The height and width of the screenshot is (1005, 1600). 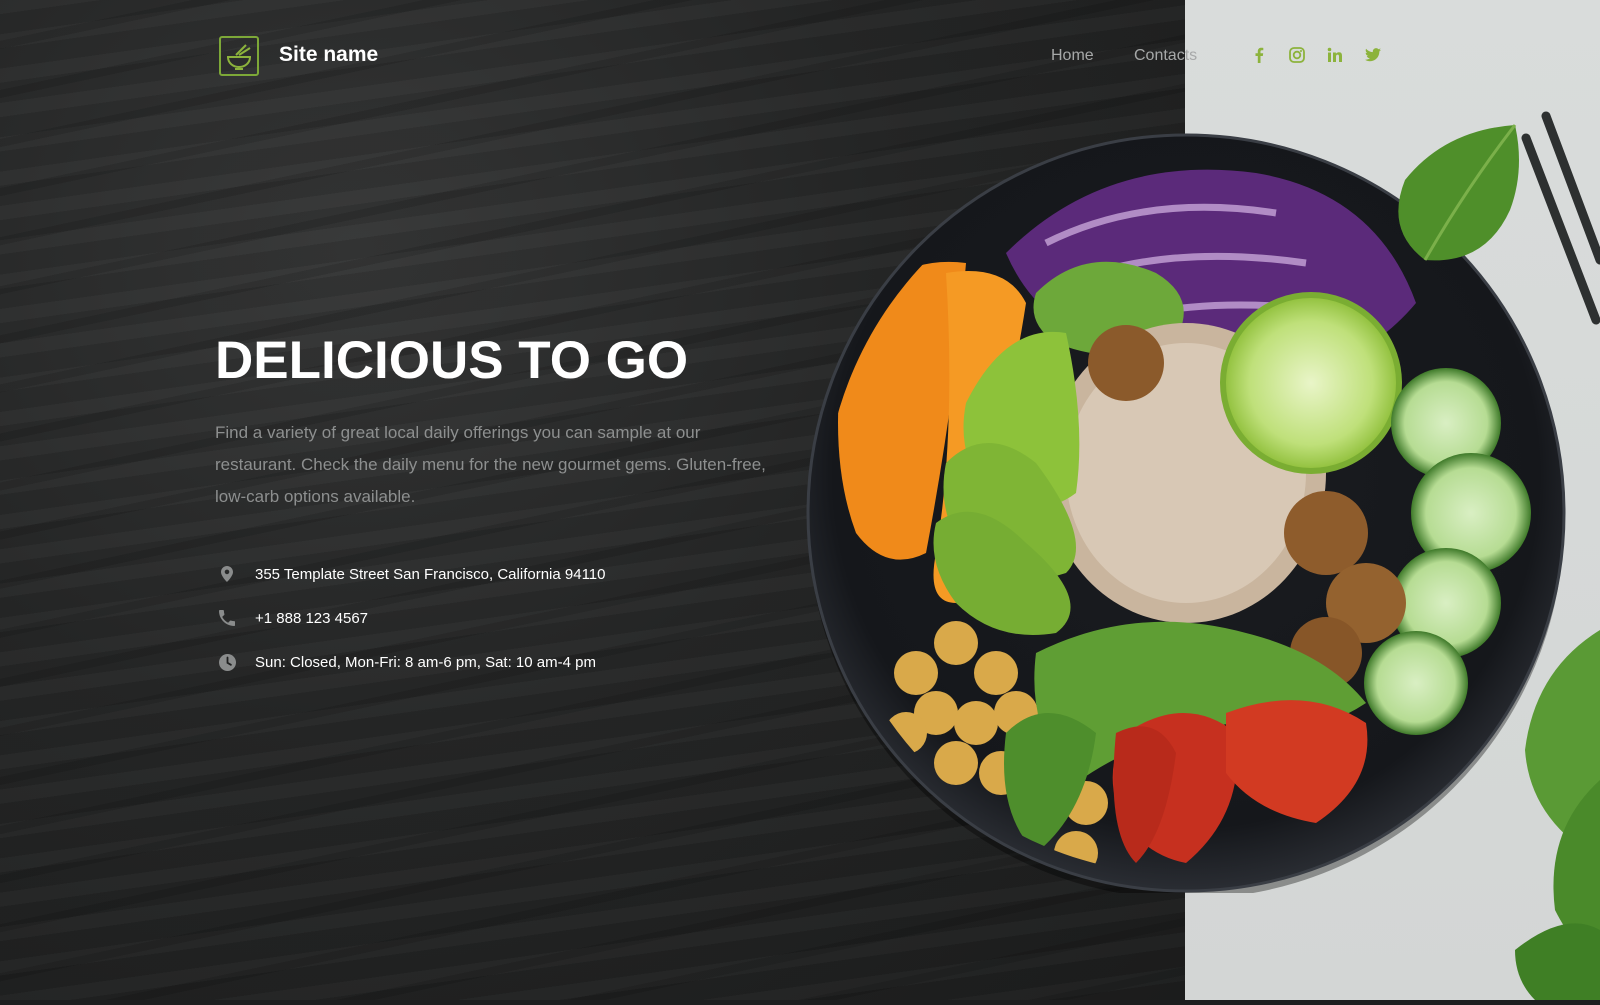 I want to click on clock-icon, so click(x=227, y=662).